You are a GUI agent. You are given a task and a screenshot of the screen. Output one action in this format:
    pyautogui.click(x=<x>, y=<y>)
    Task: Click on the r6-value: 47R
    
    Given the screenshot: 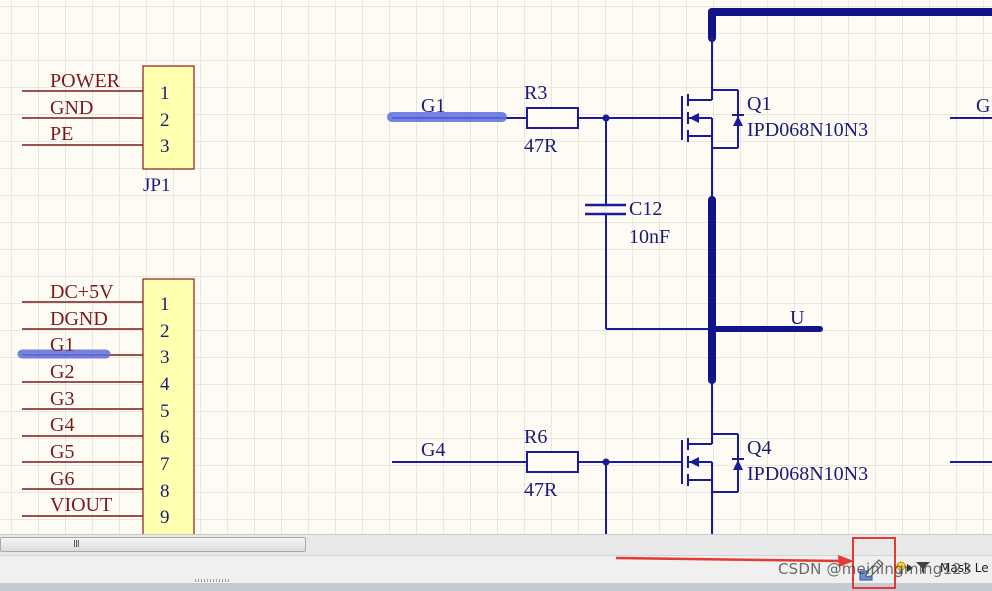 What is the action you would take?
    pyautogui.click(x=541, y=490)
    